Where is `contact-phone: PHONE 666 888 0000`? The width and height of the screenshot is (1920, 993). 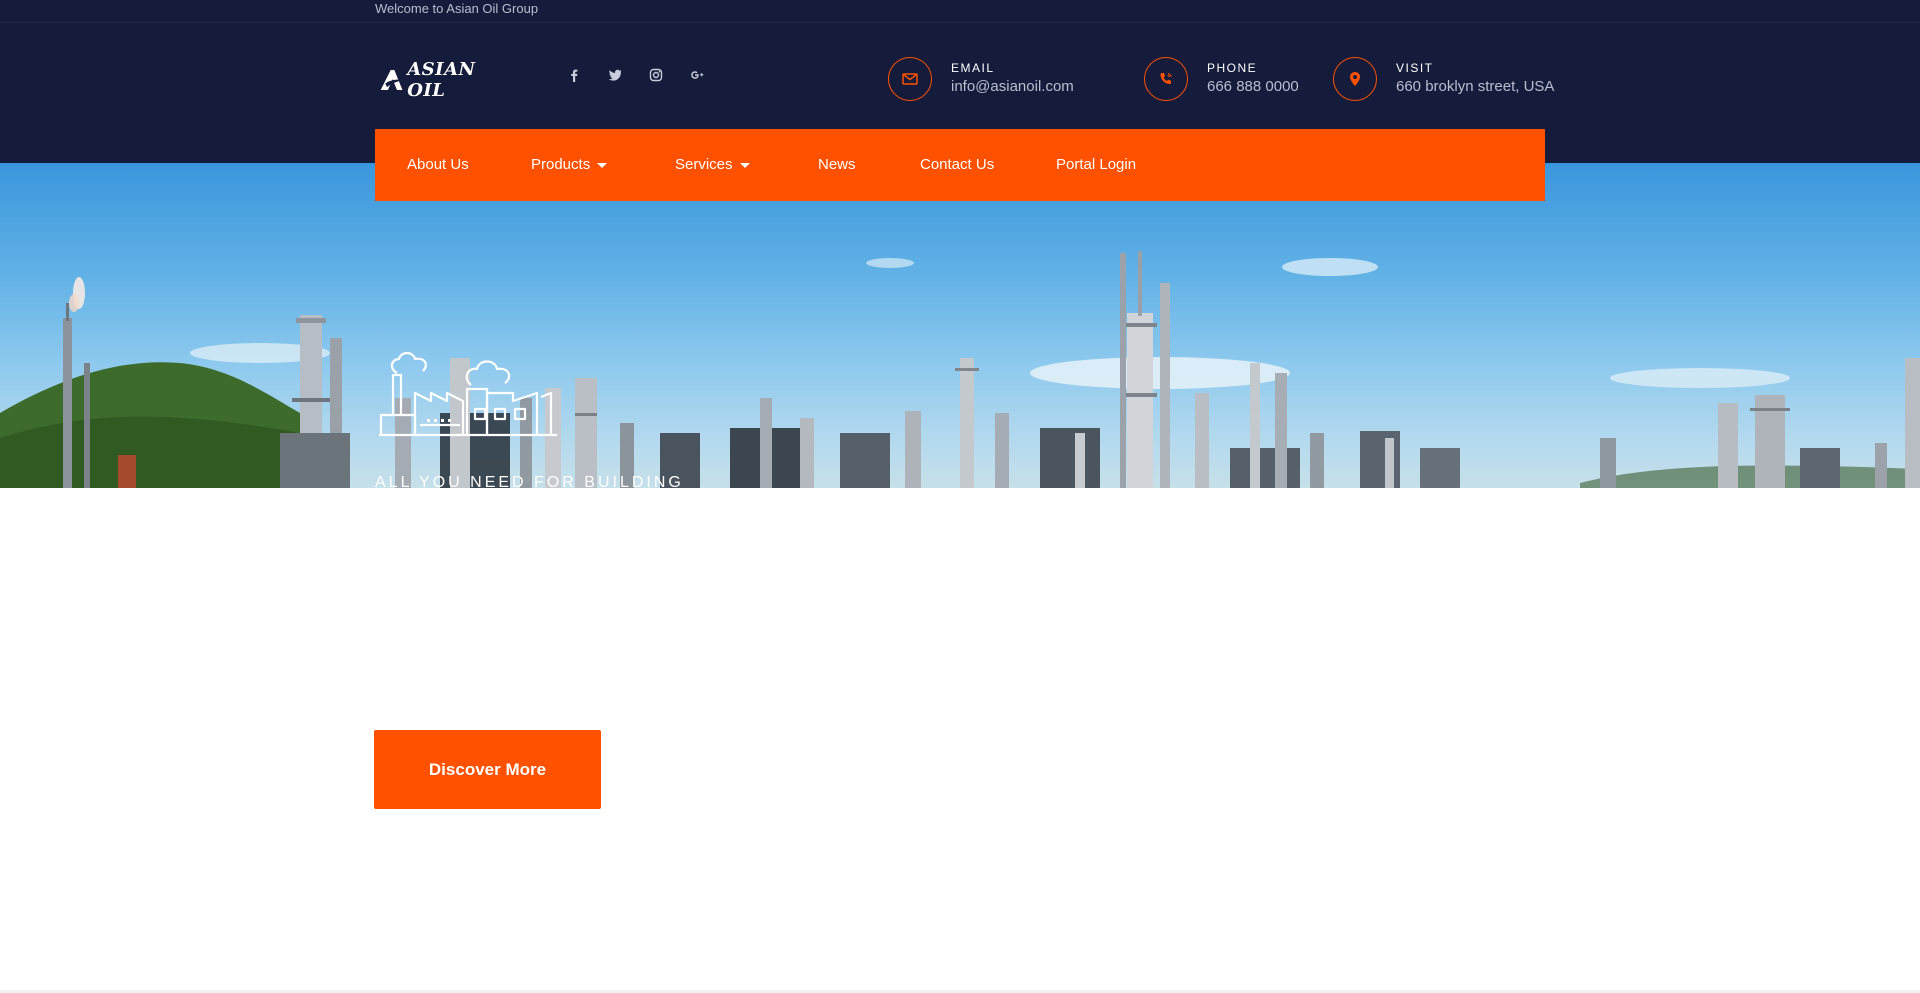
contact-phone: PHONE 666 888 0000 is located at coordinates (1221, 79).